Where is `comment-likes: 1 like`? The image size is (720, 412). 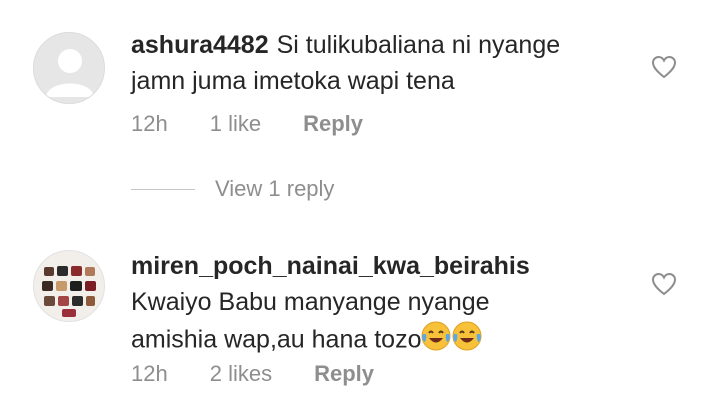
comment-likes: 1 like is located at coordinates (235, 124).